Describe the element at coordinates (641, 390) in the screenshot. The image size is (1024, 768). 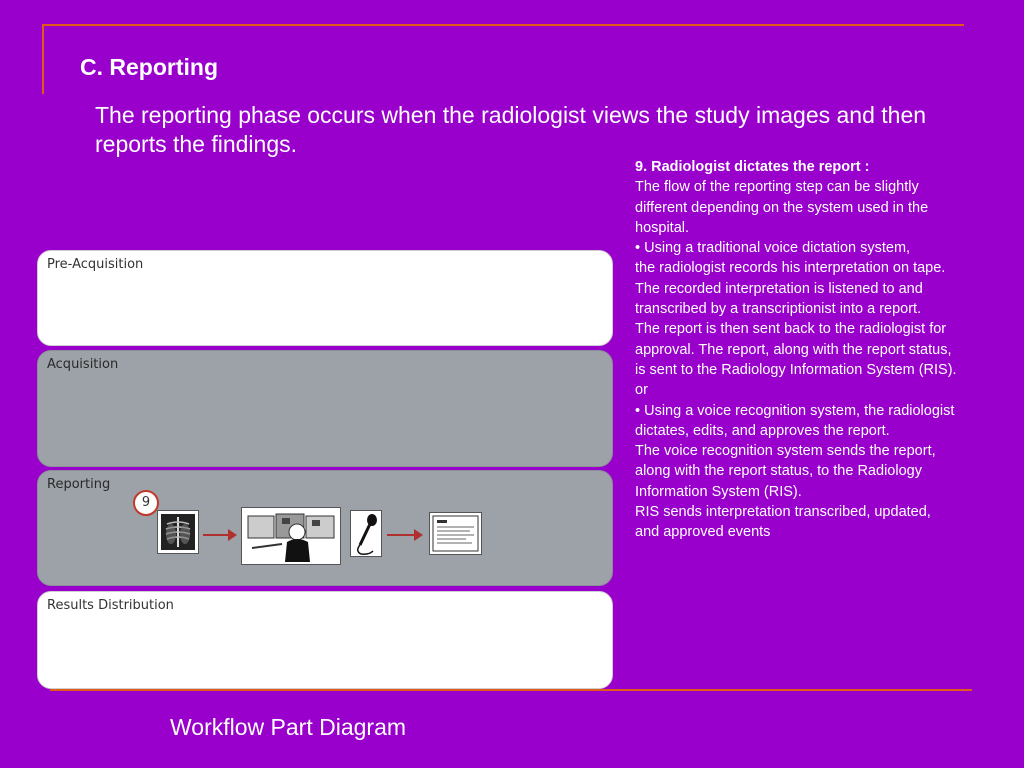
I see `notes-line: or` at that location.